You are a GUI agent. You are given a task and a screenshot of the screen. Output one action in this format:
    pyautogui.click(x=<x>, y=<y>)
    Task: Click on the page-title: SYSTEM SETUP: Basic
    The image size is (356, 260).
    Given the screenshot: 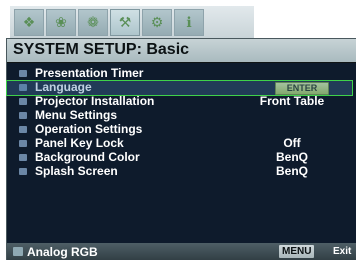 What is the action you would take?
    pyautogui.click(x=101, y=49)
    